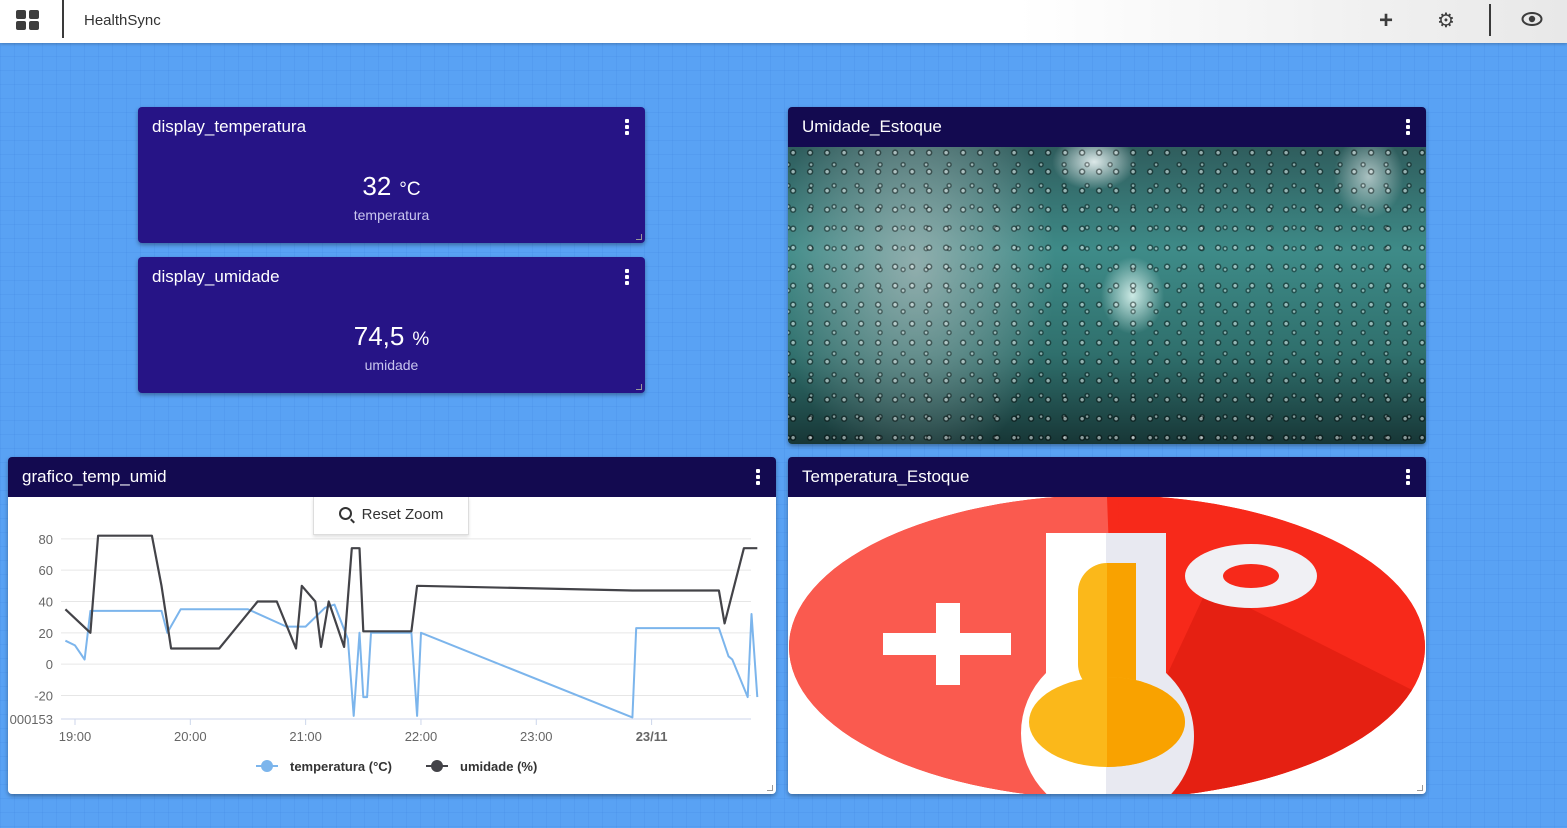  What do you see at coordinates (652, 736) in the screenshot?
I see `x-tick-label: 23/11` at bounding box center [652, 736].